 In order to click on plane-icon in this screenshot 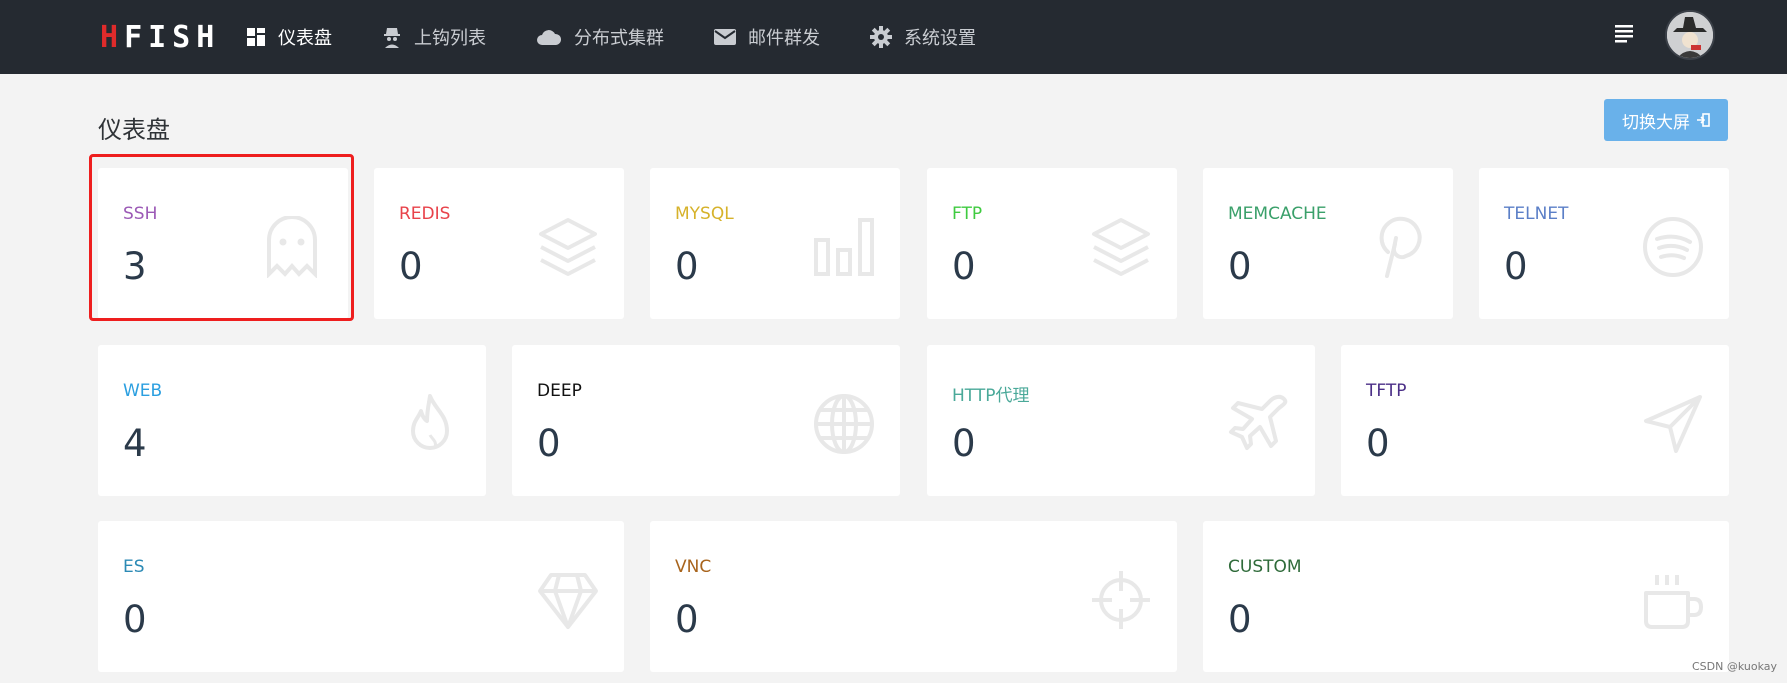, I will do `click(1258, 422)`.